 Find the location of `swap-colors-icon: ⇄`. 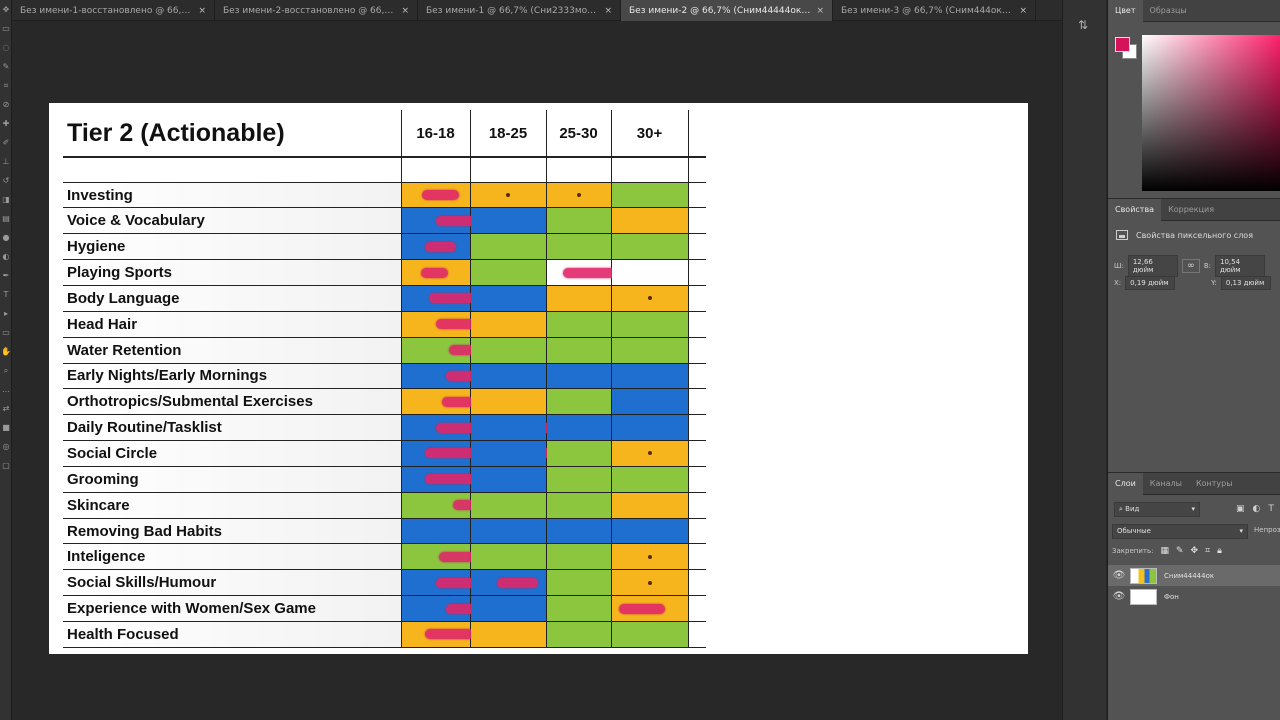

swap-colors-icon: ⇄ is located at coordinates (6, 408).